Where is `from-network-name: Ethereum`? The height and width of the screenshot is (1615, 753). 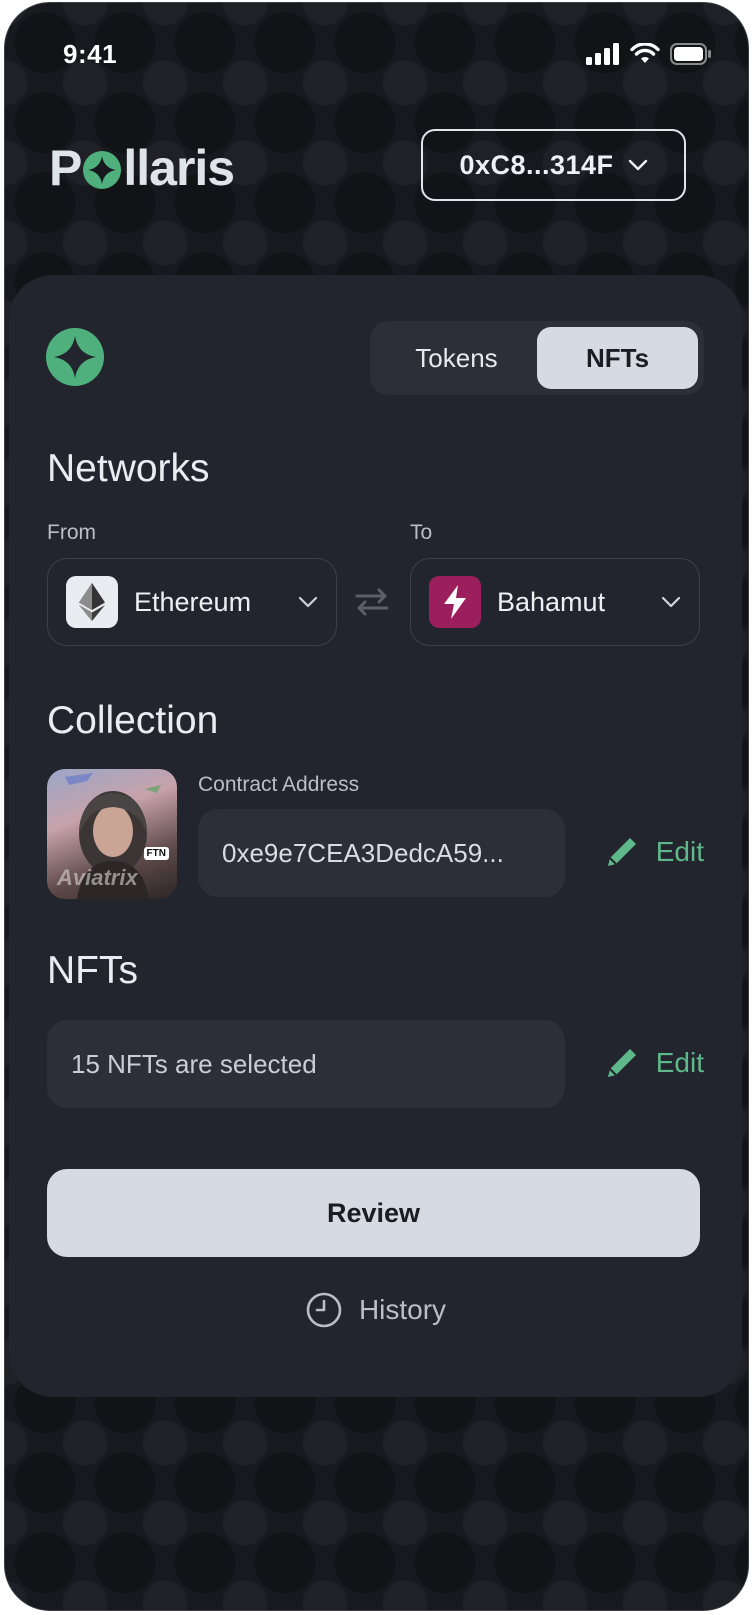
from-network-name: Ethereum is located at coordinates (193, 601).